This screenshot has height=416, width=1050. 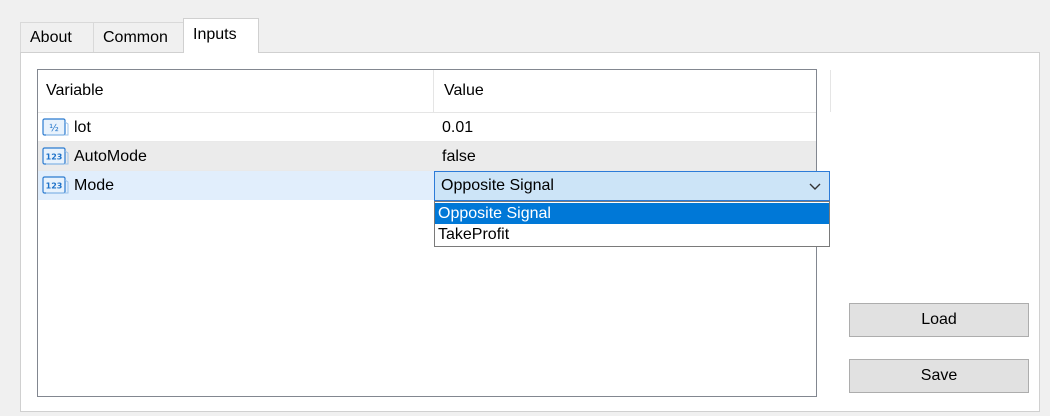 What do you see at coordinates (457, 127) in the screenshot?
I see `variable-value: 0.01` at bounding box center [457, 127].